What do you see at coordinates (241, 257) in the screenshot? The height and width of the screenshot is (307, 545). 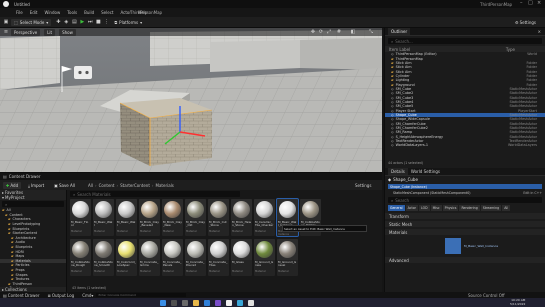 I see `asset-tile: M_Glass Material` at bounding box center [241, 257].